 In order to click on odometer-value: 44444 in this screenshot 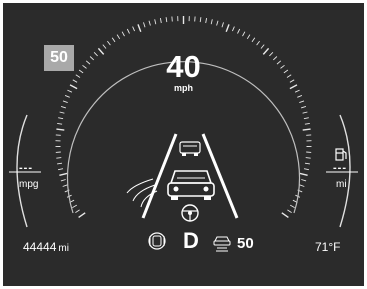, I will do `click(40, 247)`.